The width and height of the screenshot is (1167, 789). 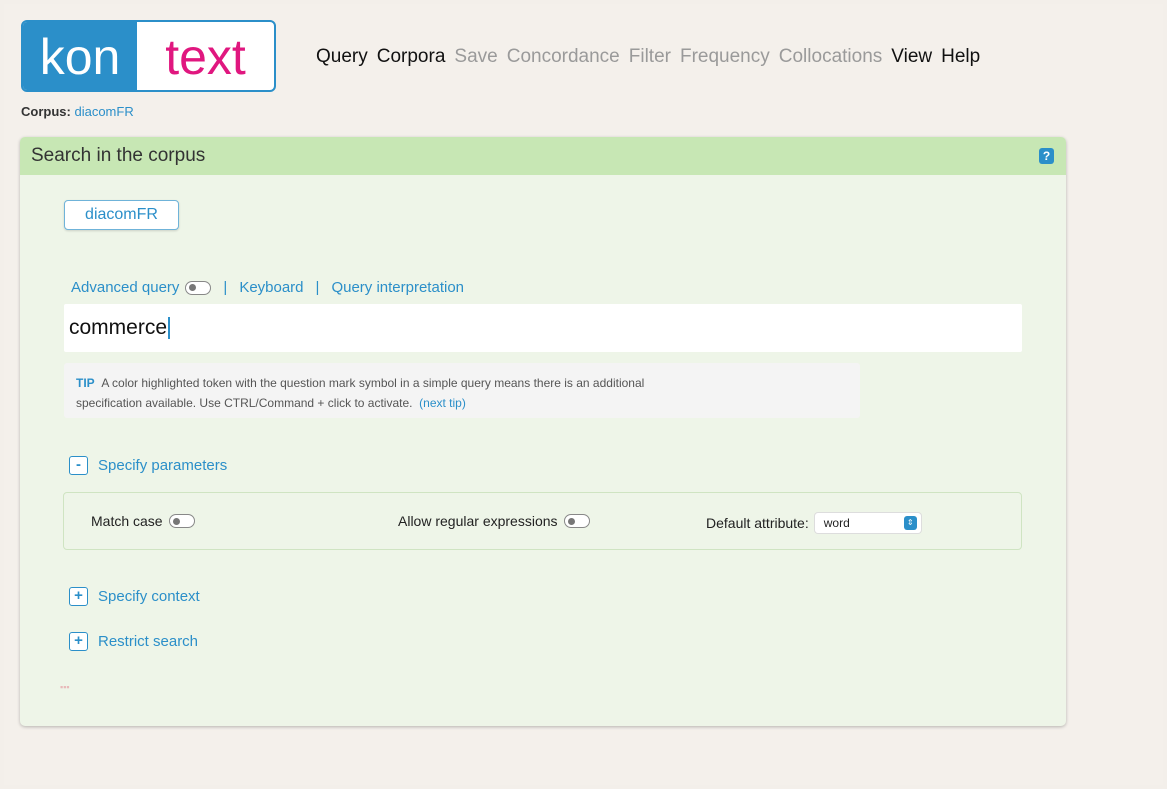 I want to click on regex-option: Allow regular expressions, so click(x=494, y=521).